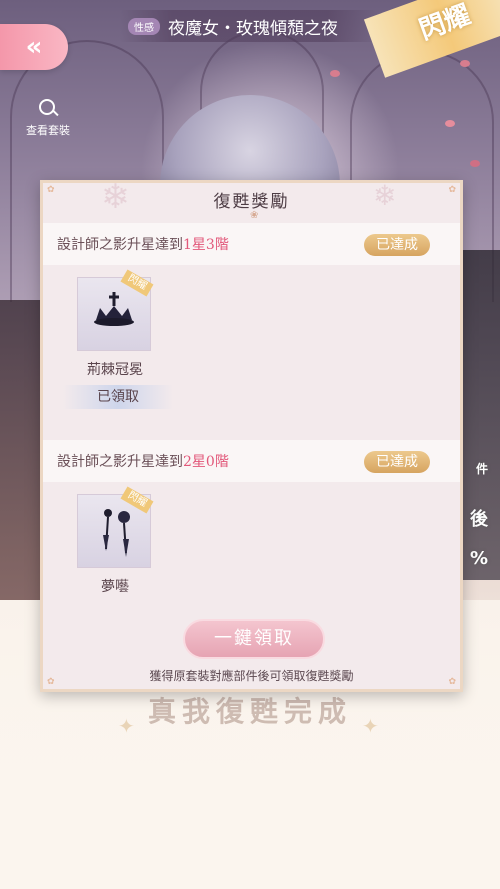 The image size is (500, 889). What do you see at coordinates (206, 245) in the screenshot?
I see `condition-highlight: 1星3階` at bounding box center [206, 245].